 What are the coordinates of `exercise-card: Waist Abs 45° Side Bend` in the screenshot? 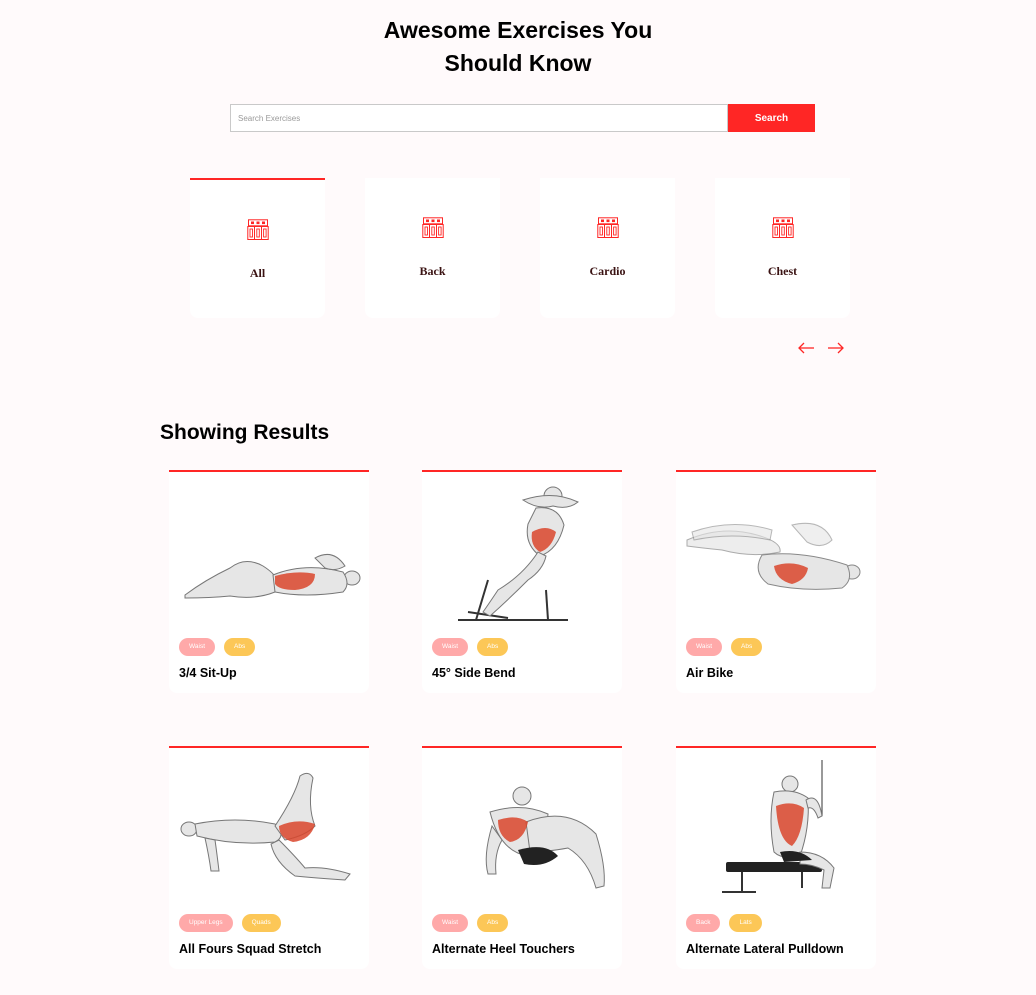 It's located at (522, 581).